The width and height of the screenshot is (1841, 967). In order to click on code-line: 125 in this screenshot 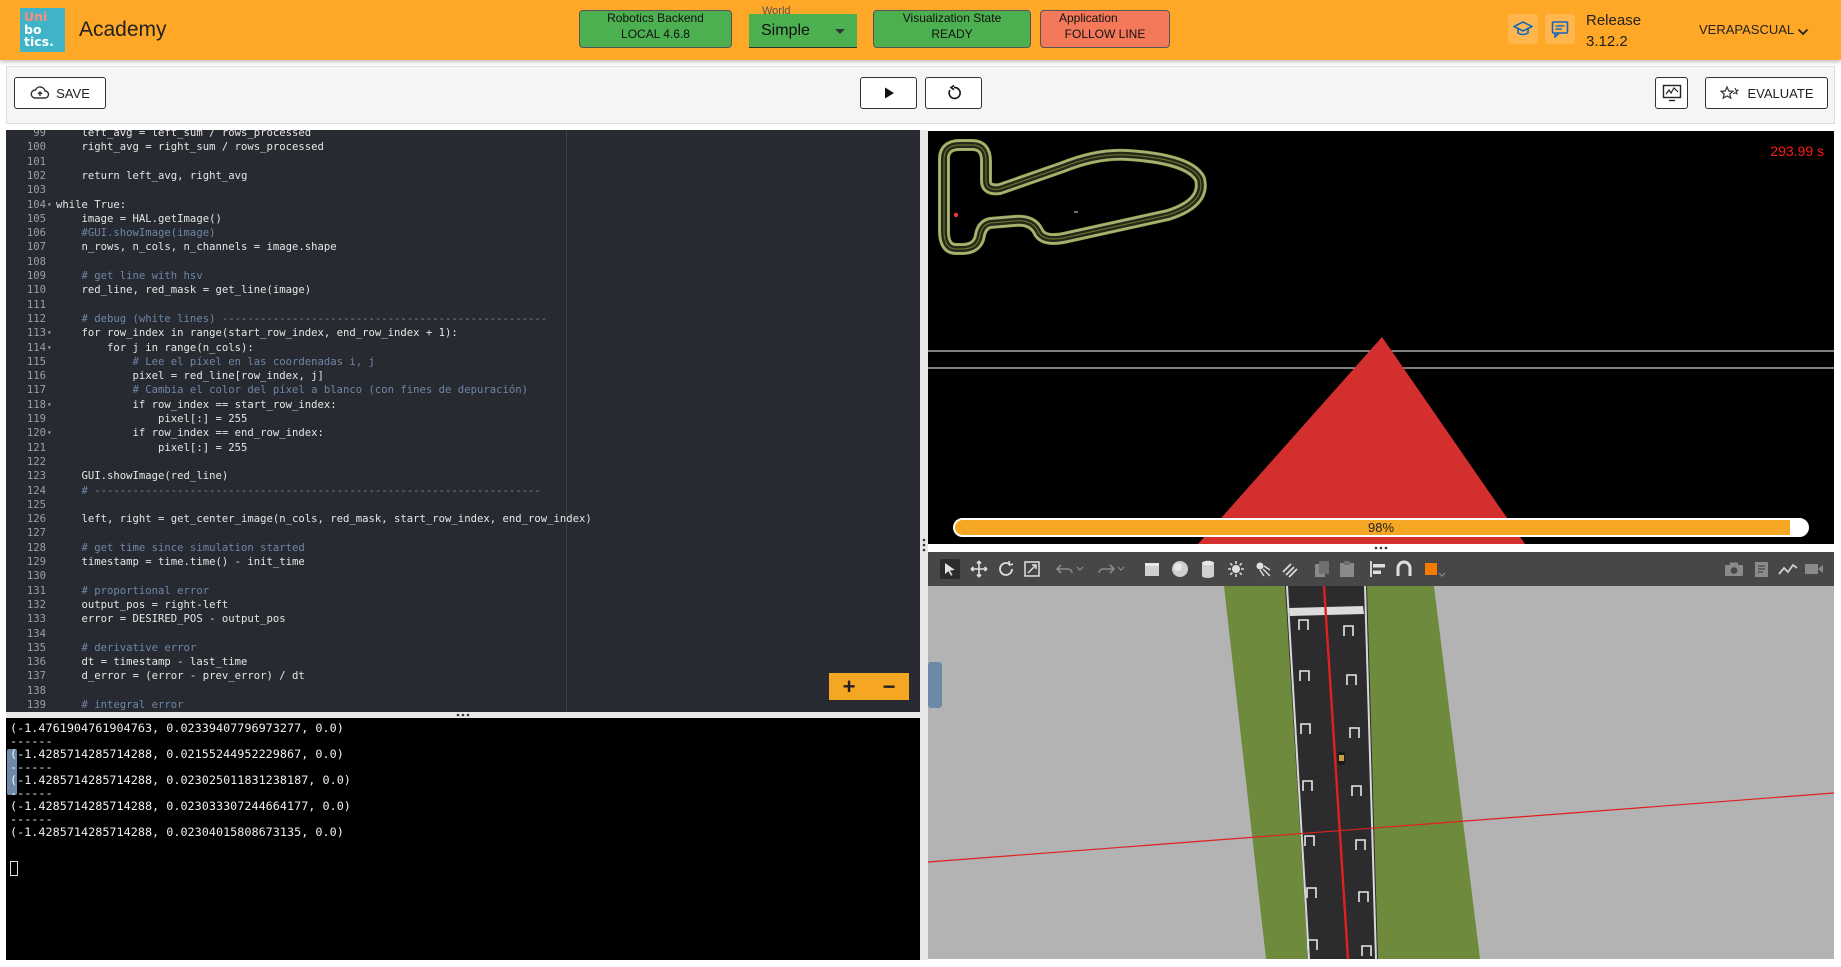, I will do `click(31, 505)`.